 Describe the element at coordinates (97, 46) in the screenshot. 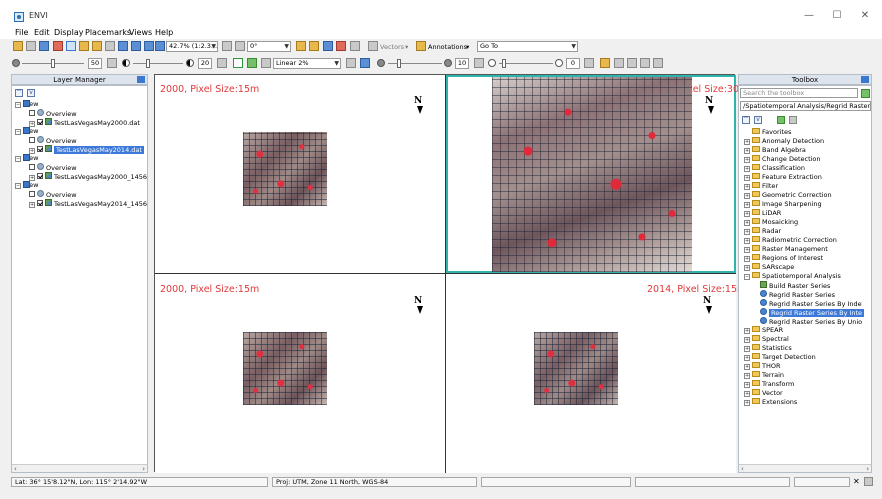

I see `fly-icon` at that location.